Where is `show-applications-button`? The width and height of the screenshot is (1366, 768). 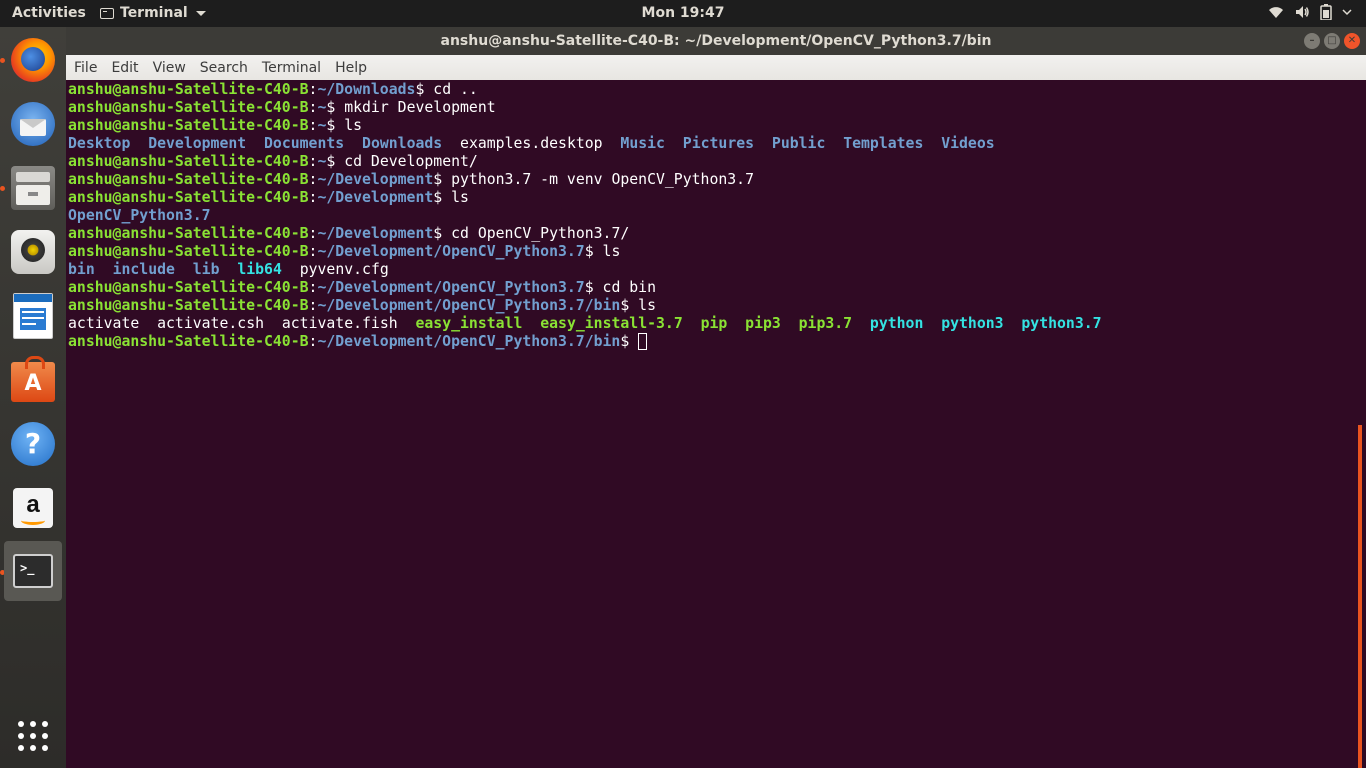 show-applications-button is located at coordinates (33, 736).